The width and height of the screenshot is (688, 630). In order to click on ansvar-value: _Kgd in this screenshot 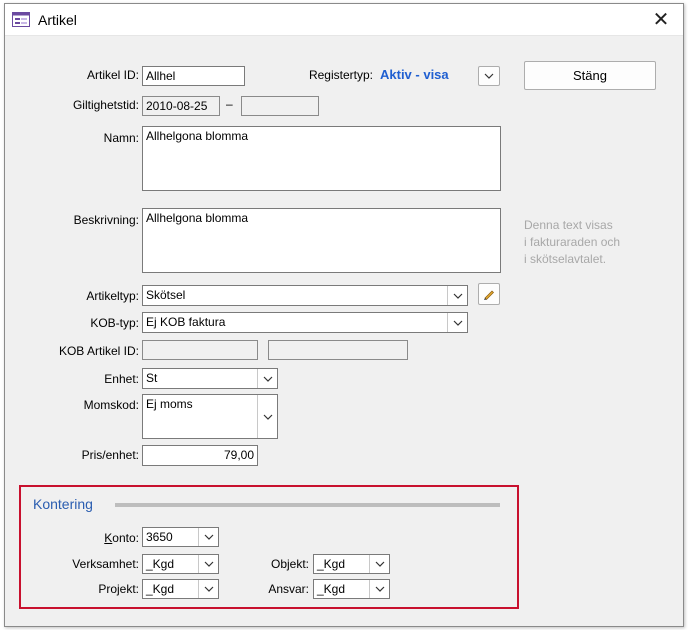, I will do `click(331, 589)`.